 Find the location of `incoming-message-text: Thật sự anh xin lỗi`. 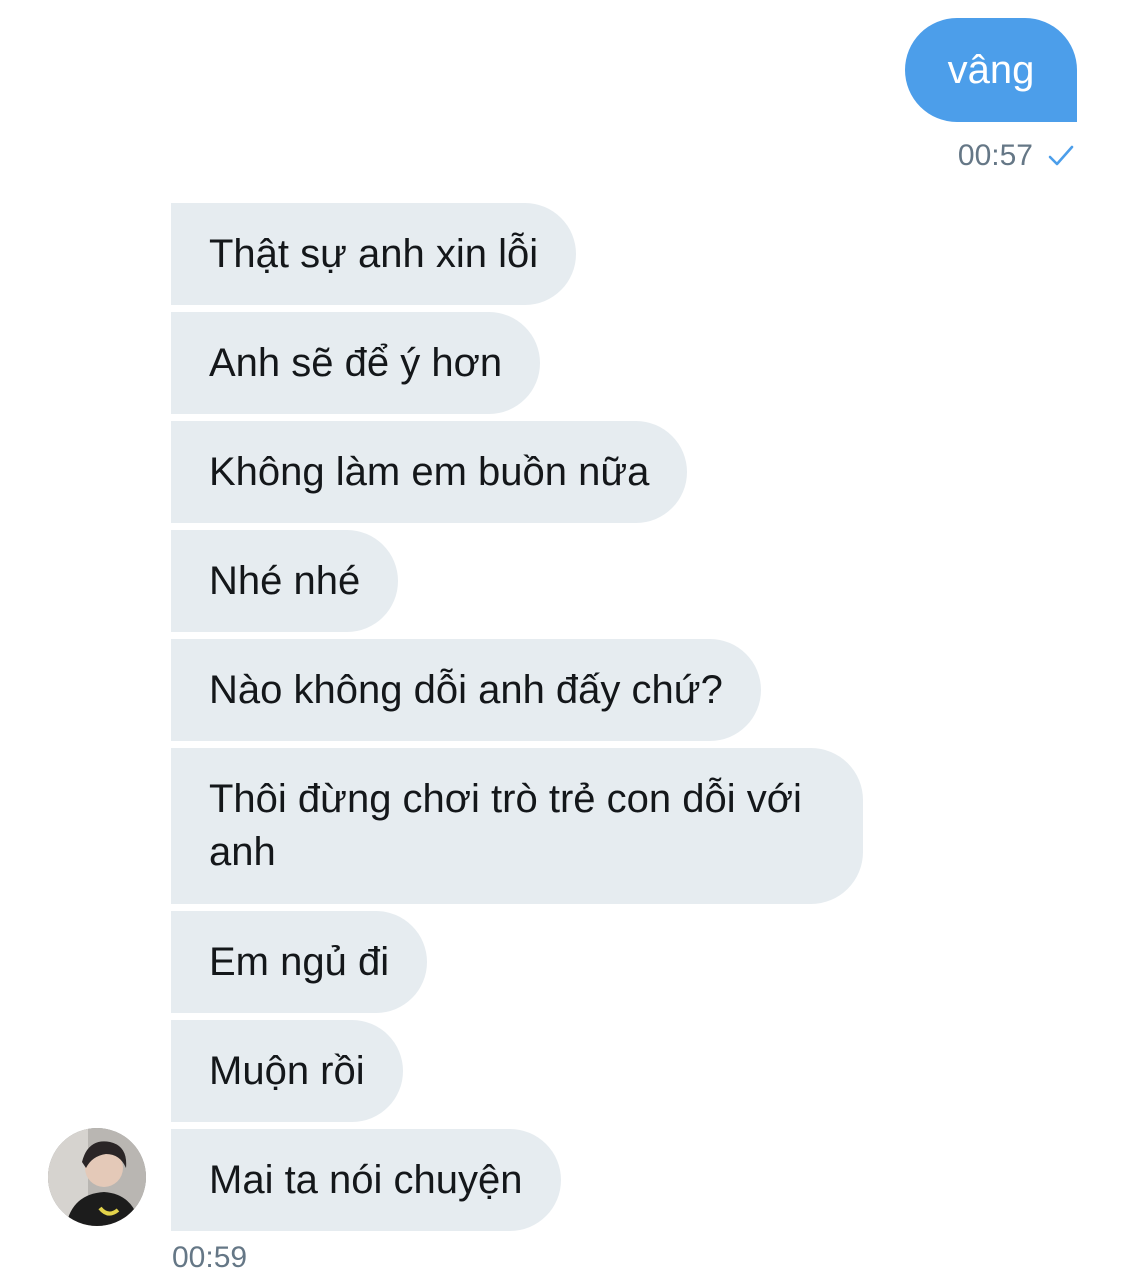

incoming-message-text: Thật sự anh xin lỗi is located at coordinates (374, 254).